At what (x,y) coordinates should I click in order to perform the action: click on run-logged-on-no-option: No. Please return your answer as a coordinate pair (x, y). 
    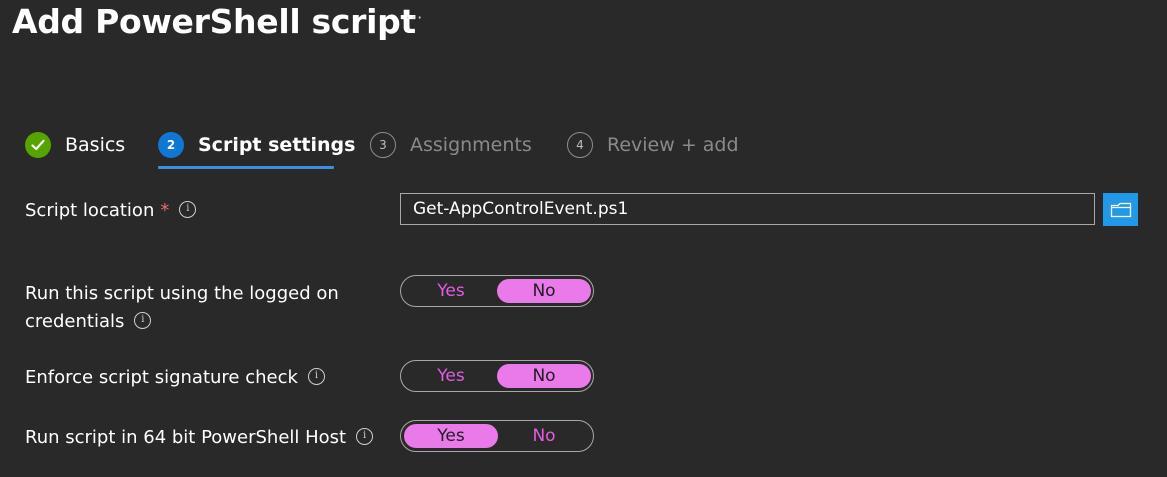
    Looking at the image, I should click on (544, 291).